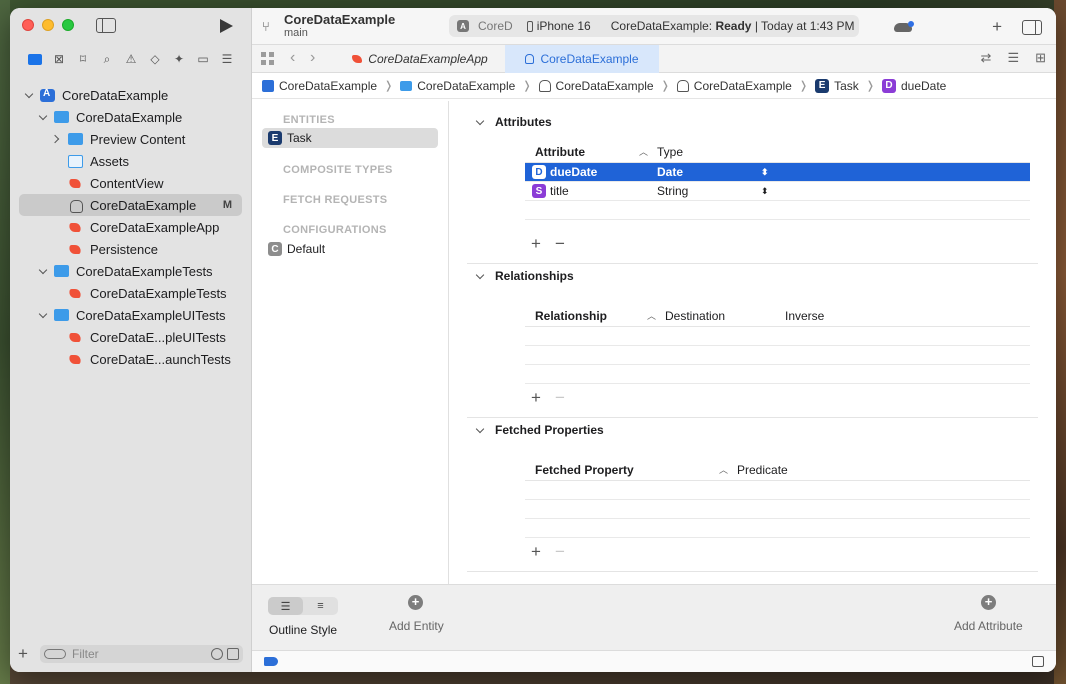 Image resolution: width=1066 pixels, height=684 pixels. What do you see at coordinates (320, 606) in the screenshot?
I see `graph-style-icon: ≡` at bounding box center [320, 606].